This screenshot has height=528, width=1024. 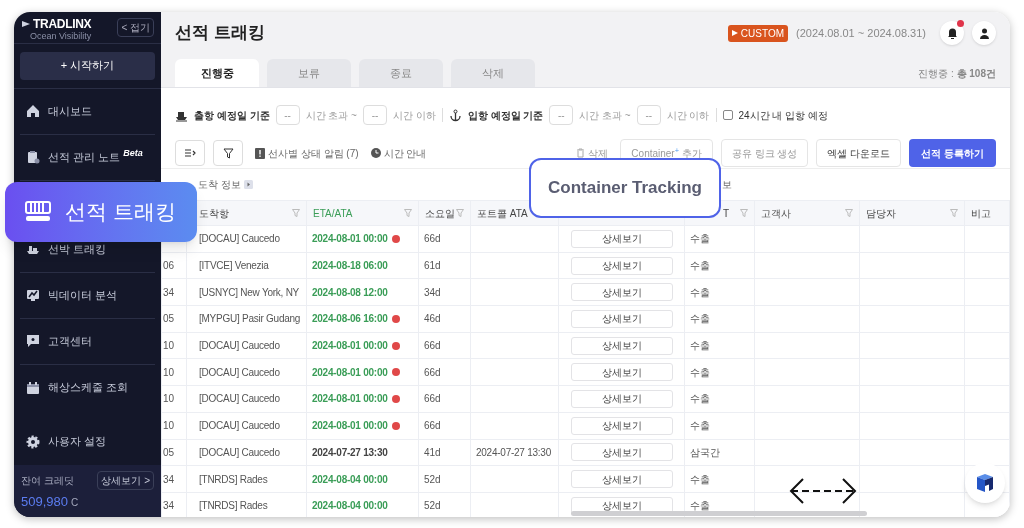 I want to click on tab: 진행중, so click(x=217, y=73).